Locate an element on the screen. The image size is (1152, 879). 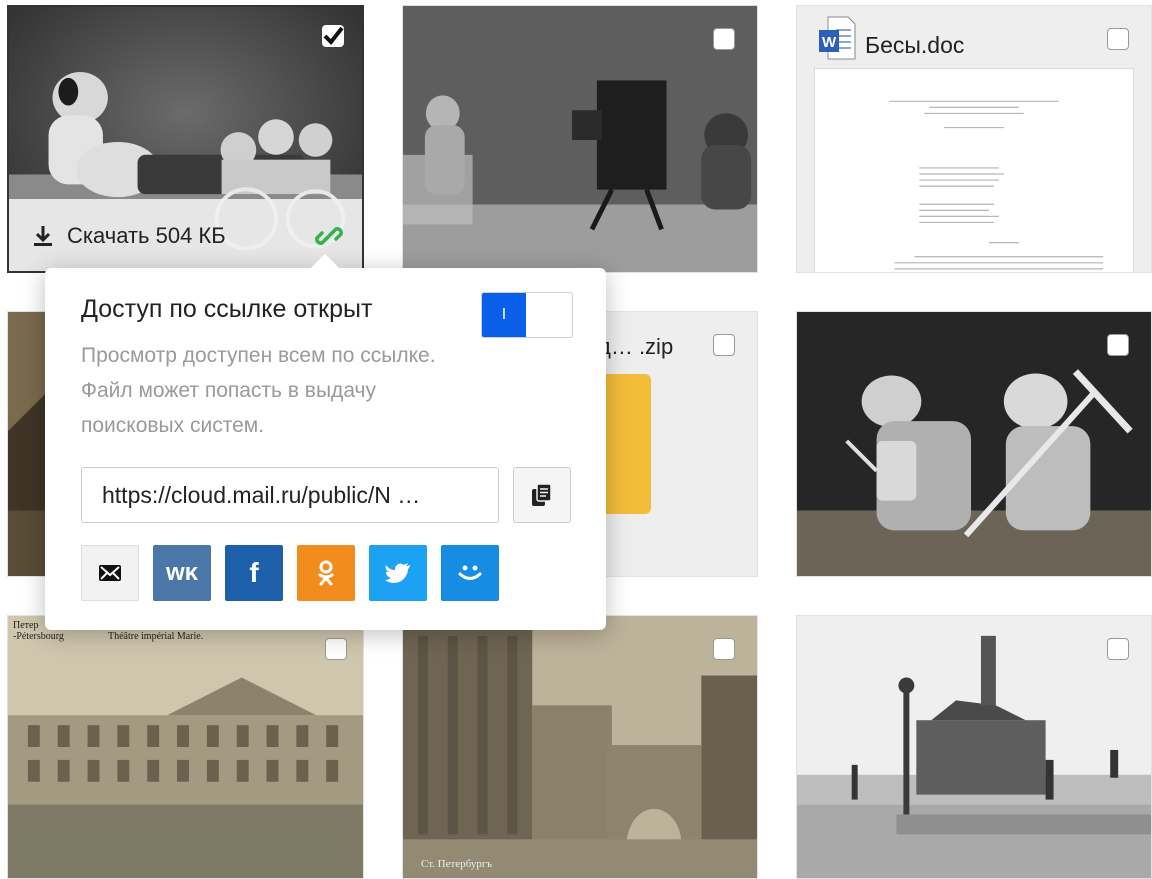
photo-sphinx-embankment is located at coordinates (974, 747).